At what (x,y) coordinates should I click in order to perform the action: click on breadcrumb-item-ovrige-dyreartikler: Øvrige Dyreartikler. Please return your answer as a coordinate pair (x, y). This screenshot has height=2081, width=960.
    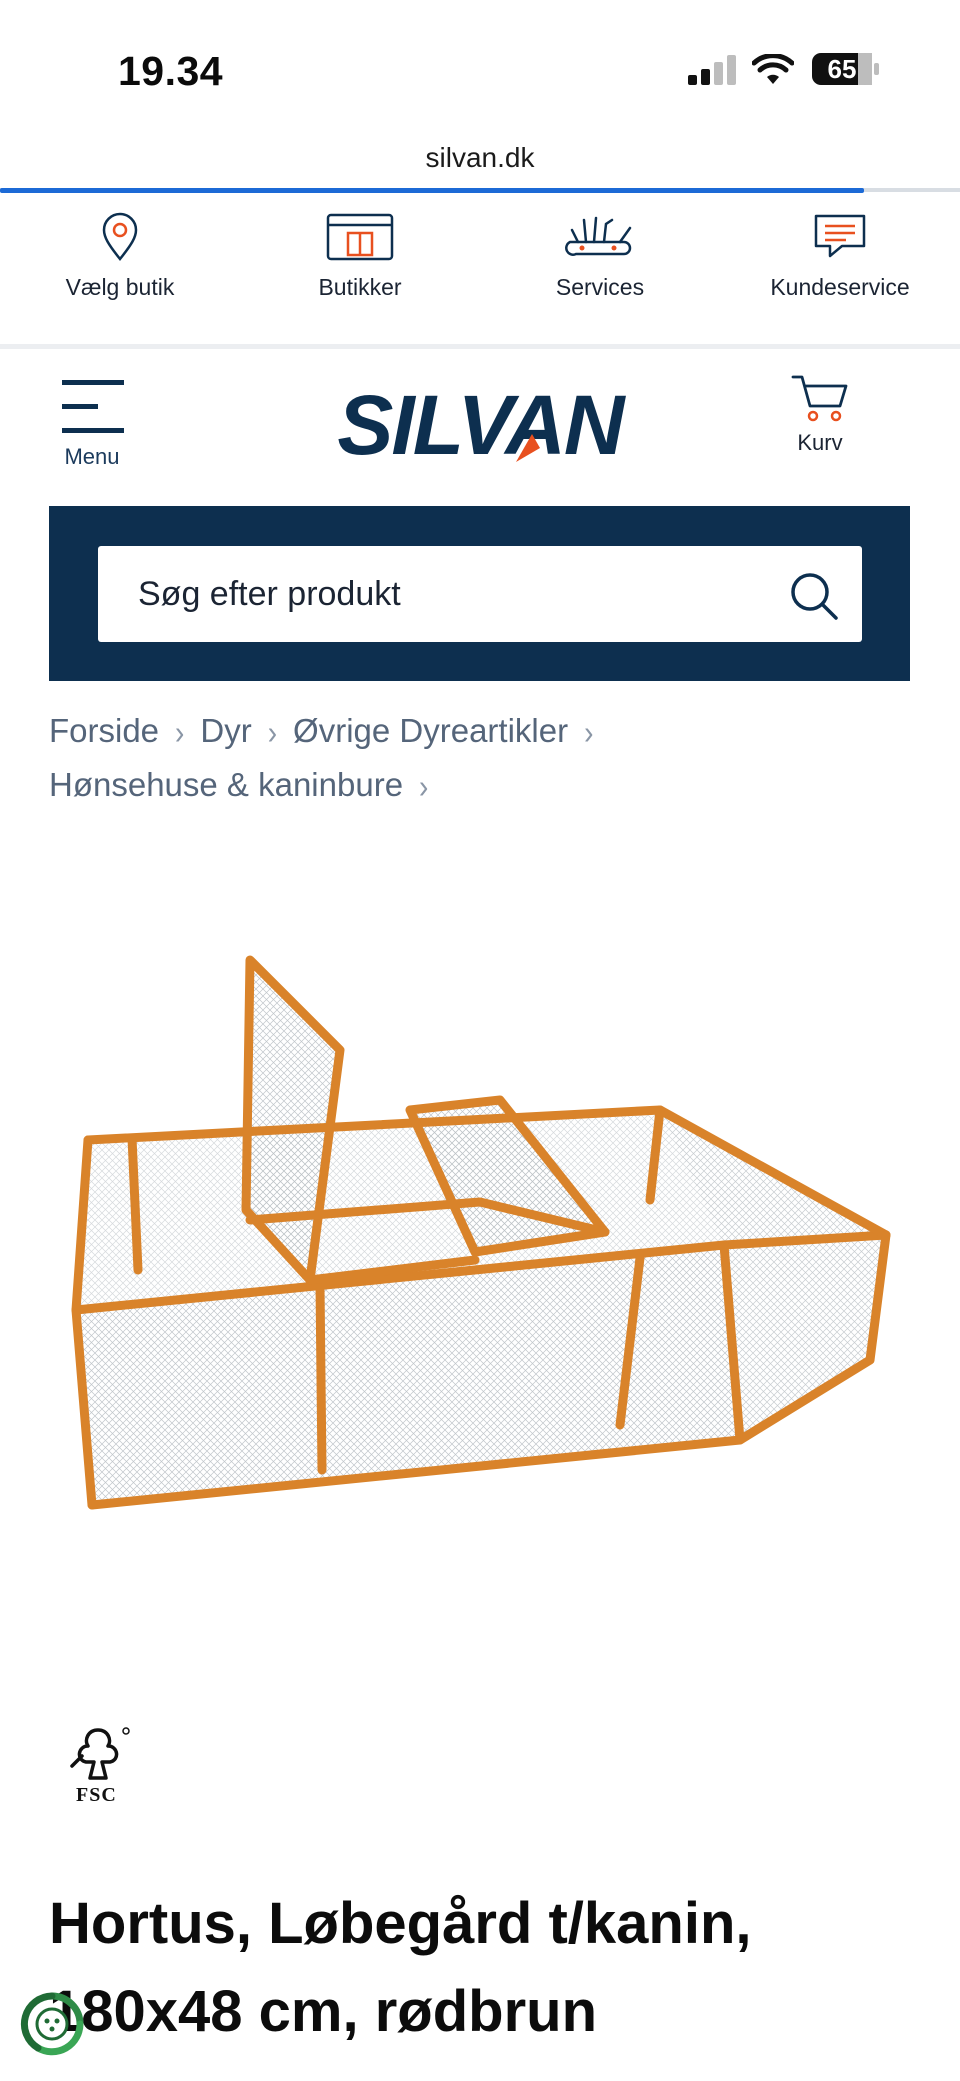
    Looking at the image, I should click on (430, 730).